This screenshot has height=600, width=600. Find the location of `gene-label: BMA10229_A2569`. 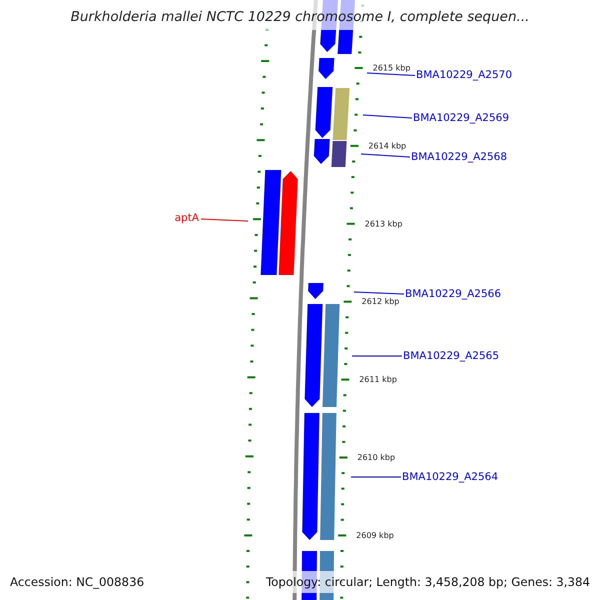

gene-label: BMA10229_A2569 is located at coordinates (461, 118).